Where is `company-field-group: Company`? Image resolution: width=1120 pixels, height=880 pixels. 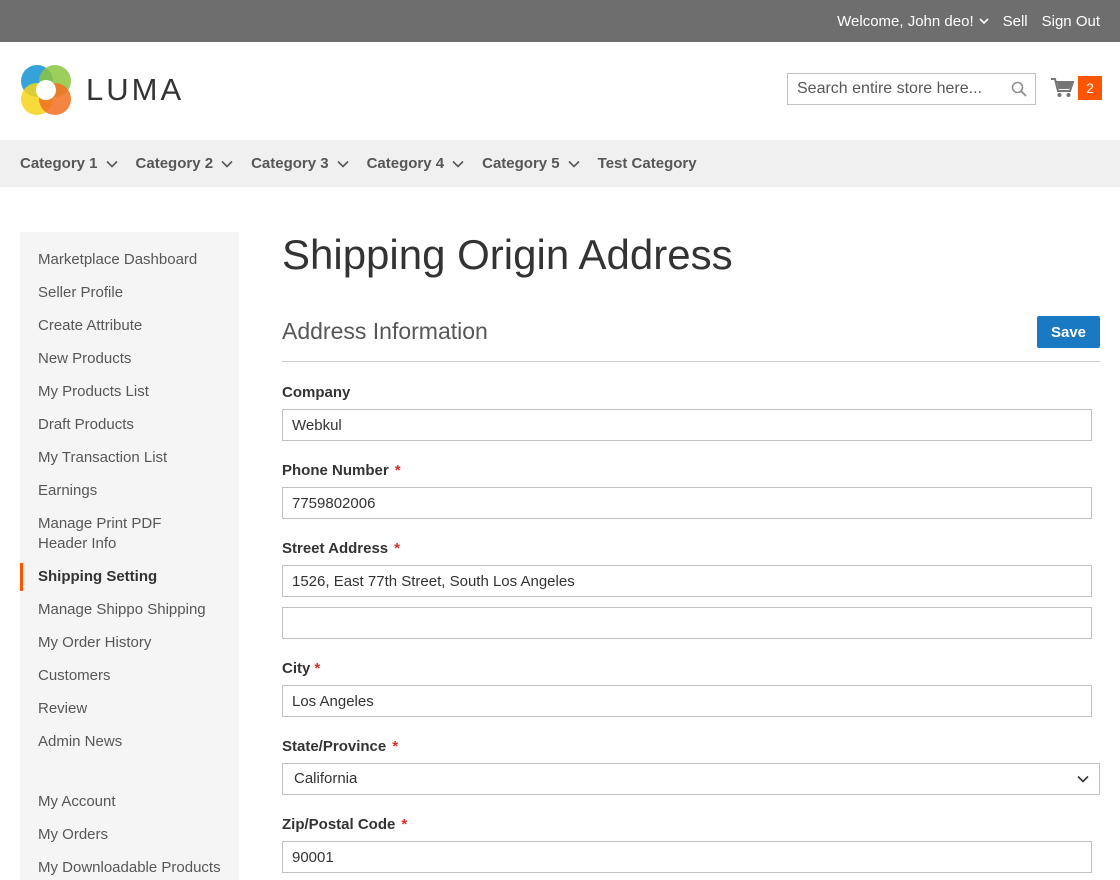
company-field-group: Company is located at coordinates (691, 412).